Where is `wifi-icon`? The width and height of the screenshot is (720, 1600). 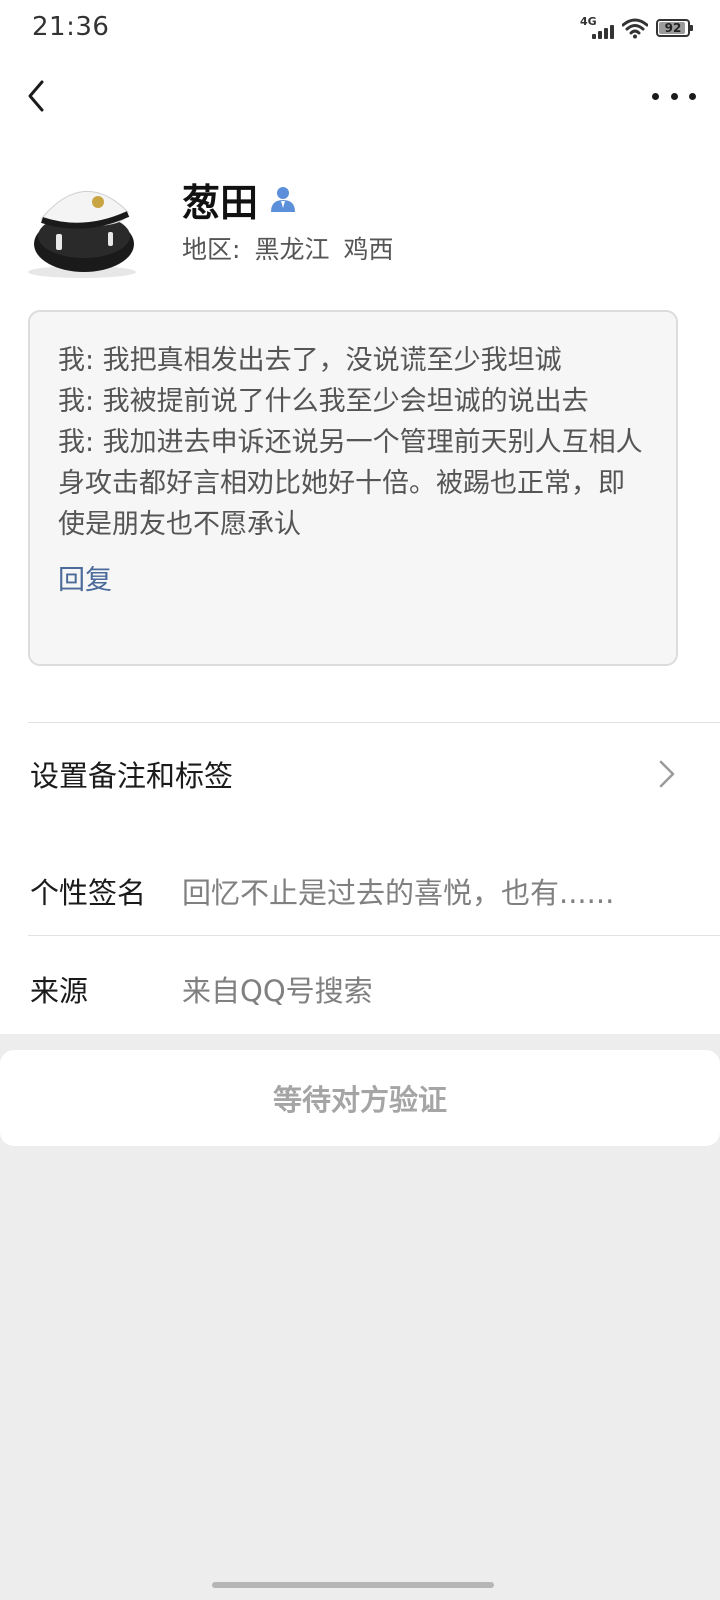 wifi-icon is located at coordinates (635, 28).